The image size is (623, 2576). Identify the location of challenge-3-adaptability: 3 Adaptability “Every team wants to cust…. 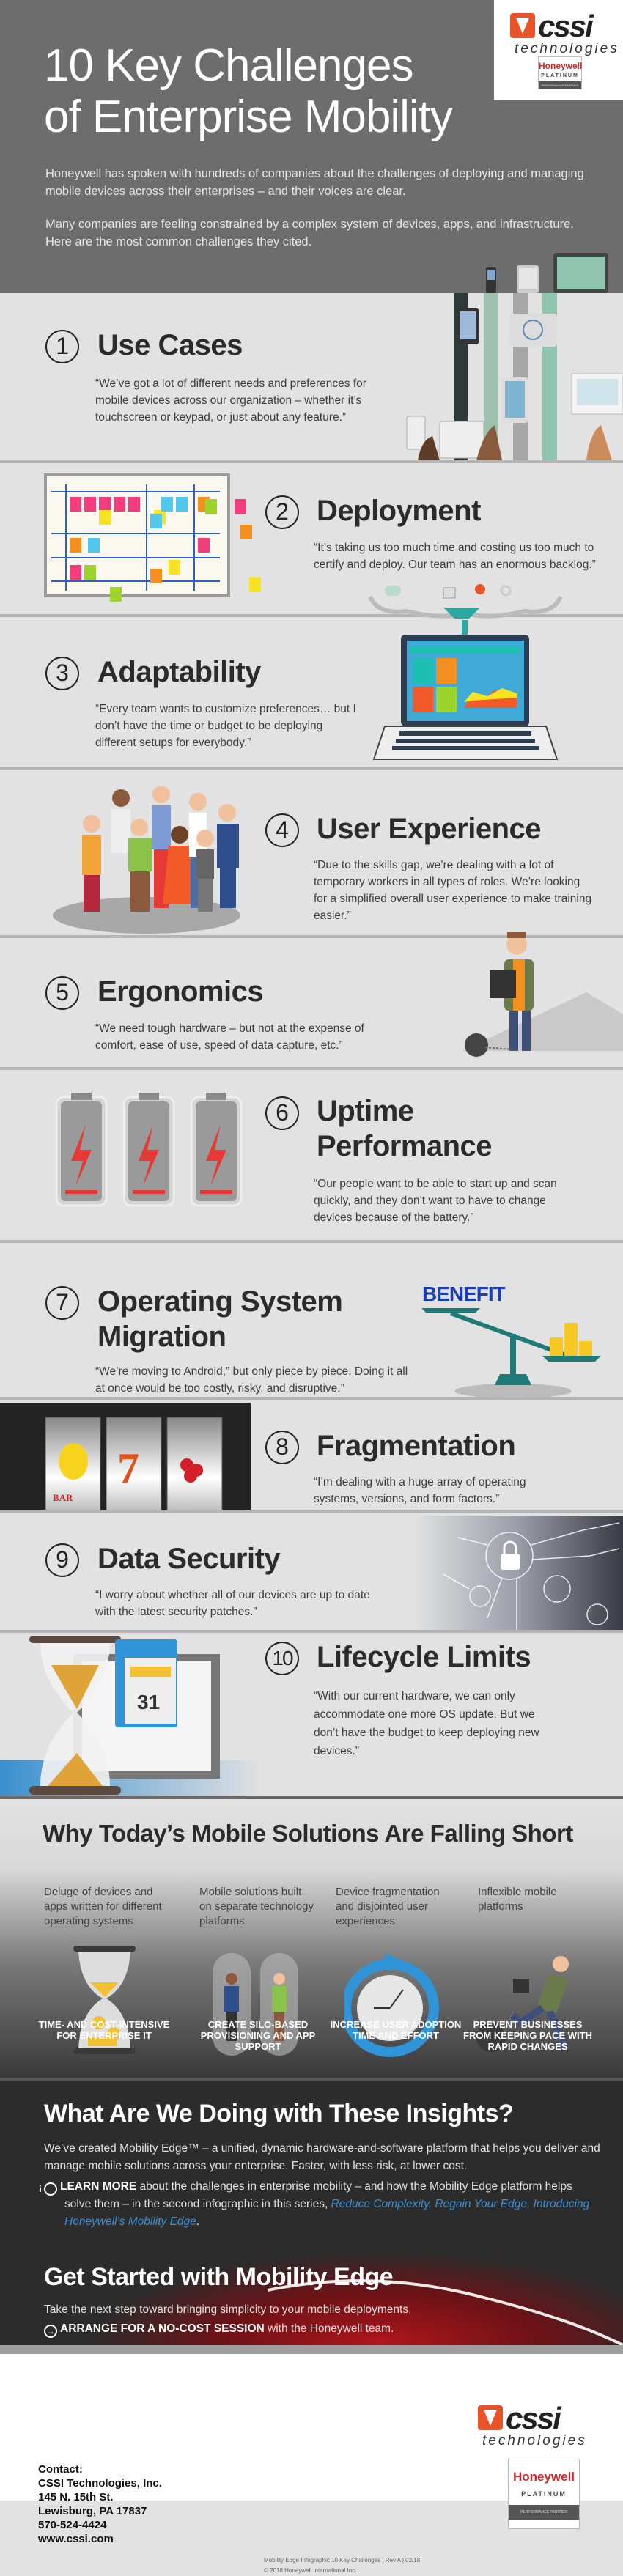
(311, 695).